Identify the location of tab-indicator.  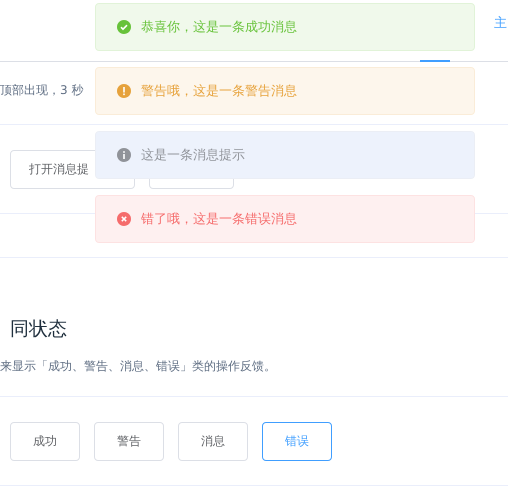
(435, 61).